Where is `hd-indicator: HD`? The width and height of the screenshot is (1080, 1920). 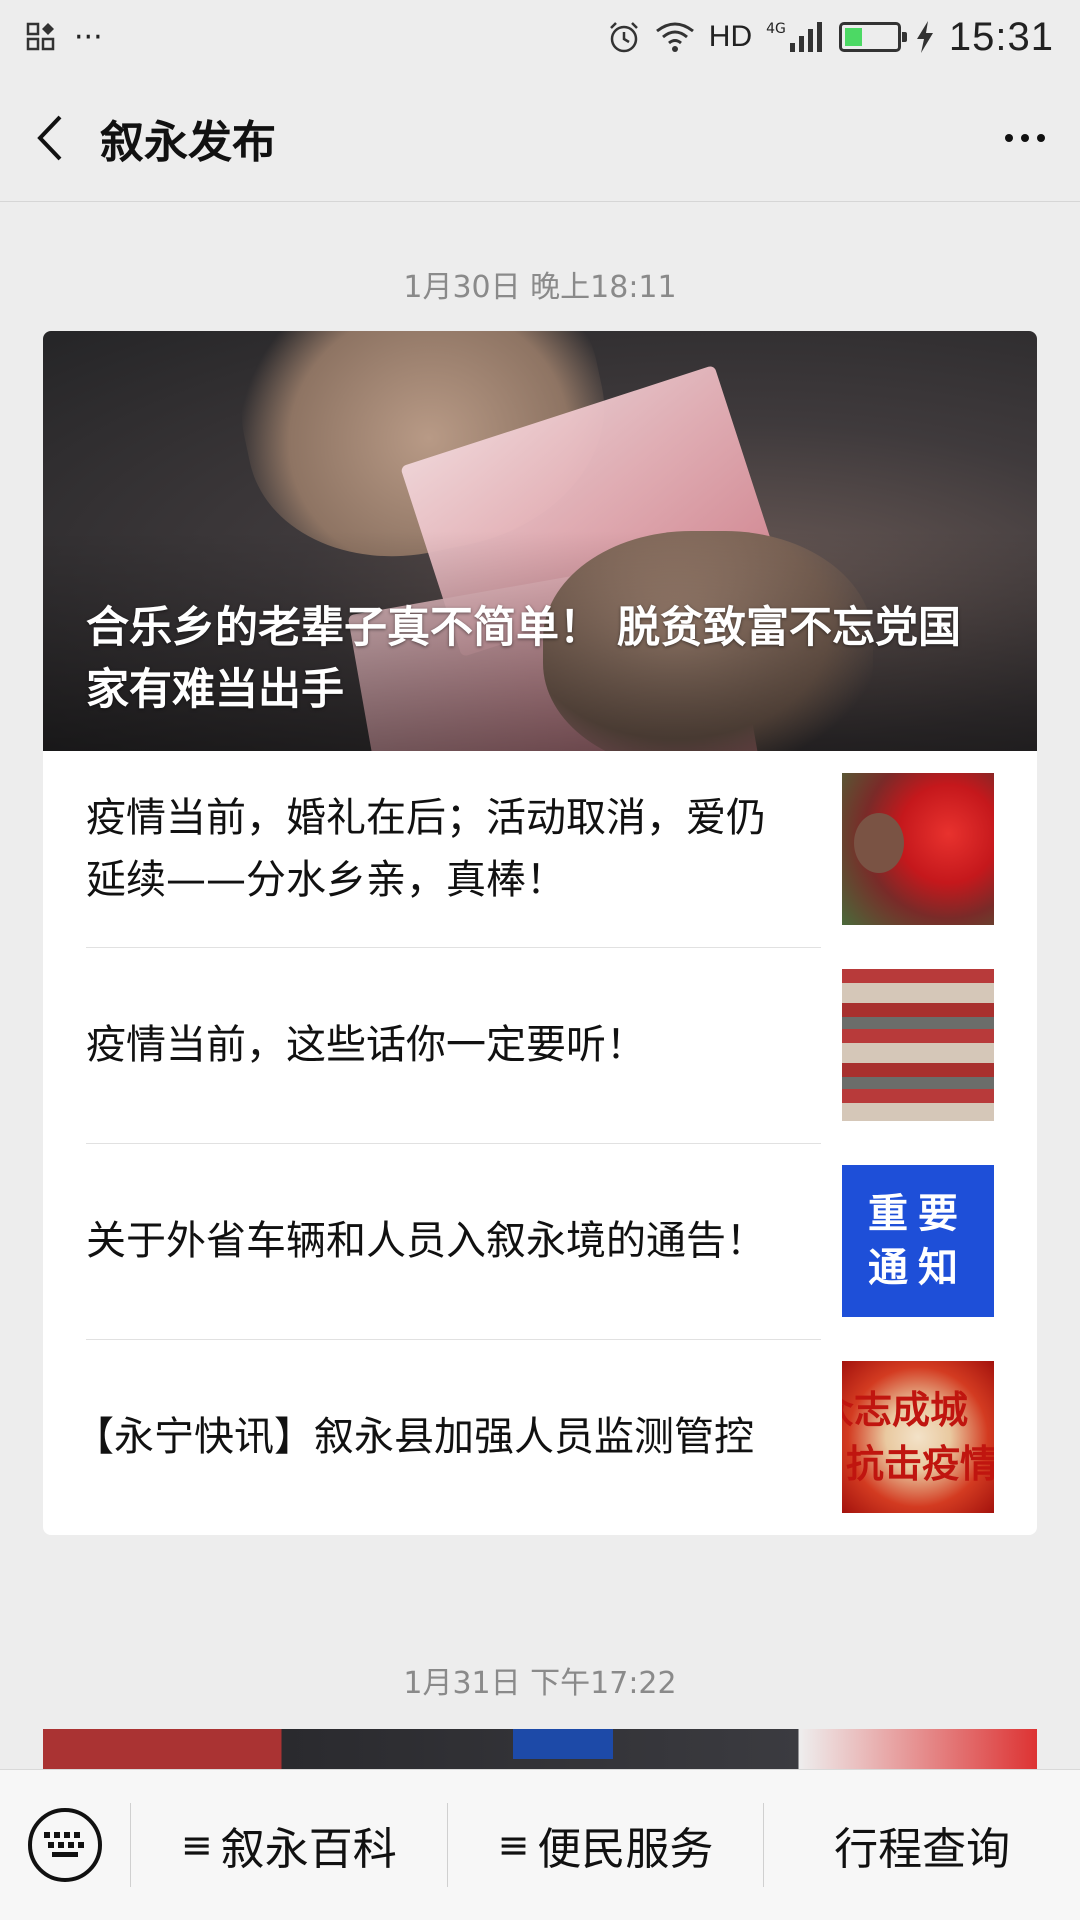
hd-indicator: HD is located at coordinates (730, 36).